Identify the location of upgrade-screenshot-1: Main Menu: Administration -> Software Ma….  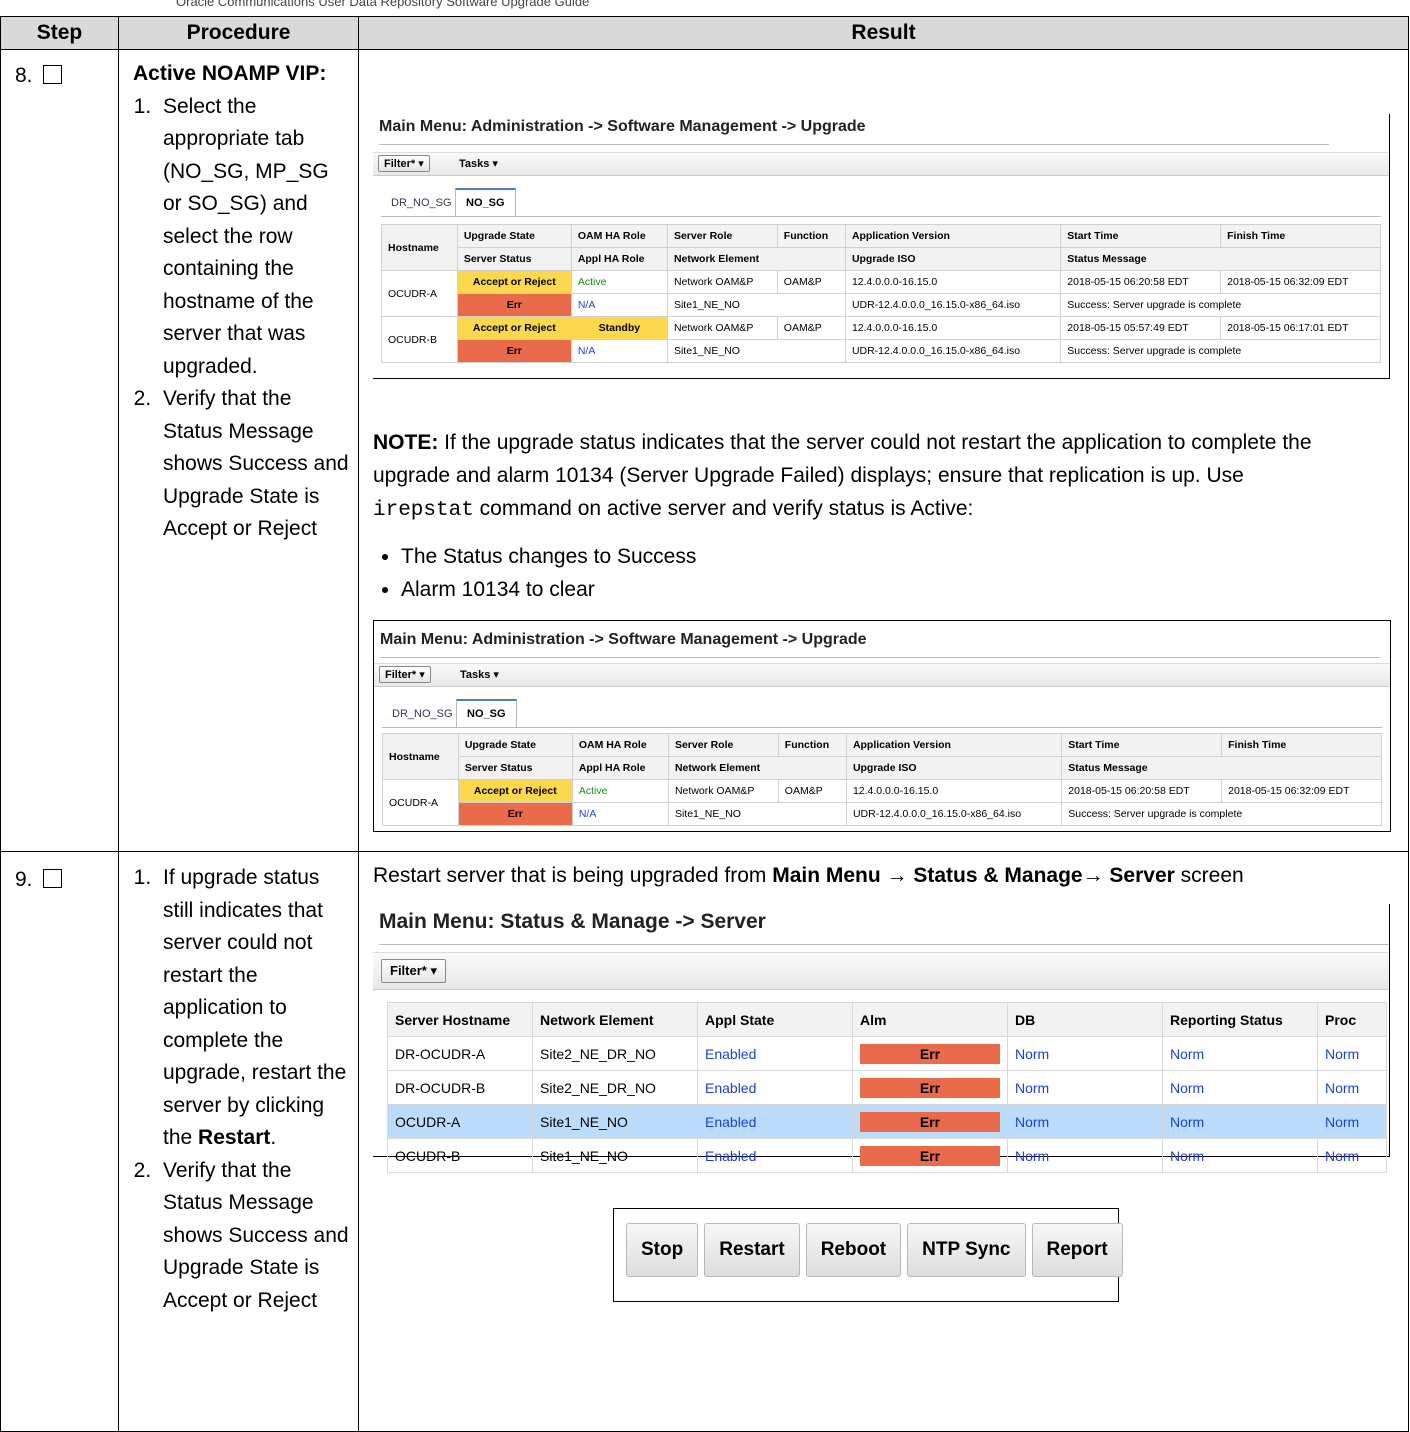
(881, 246).